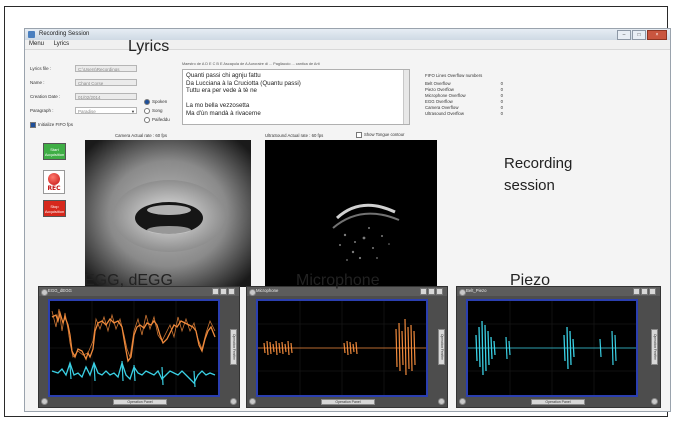 Image resolution: width=673 pixels, height=421 pixels. Describe the element at coordinates (133, 111) in the screenshot. I see `chevron-down-icon: ▼` at that location.